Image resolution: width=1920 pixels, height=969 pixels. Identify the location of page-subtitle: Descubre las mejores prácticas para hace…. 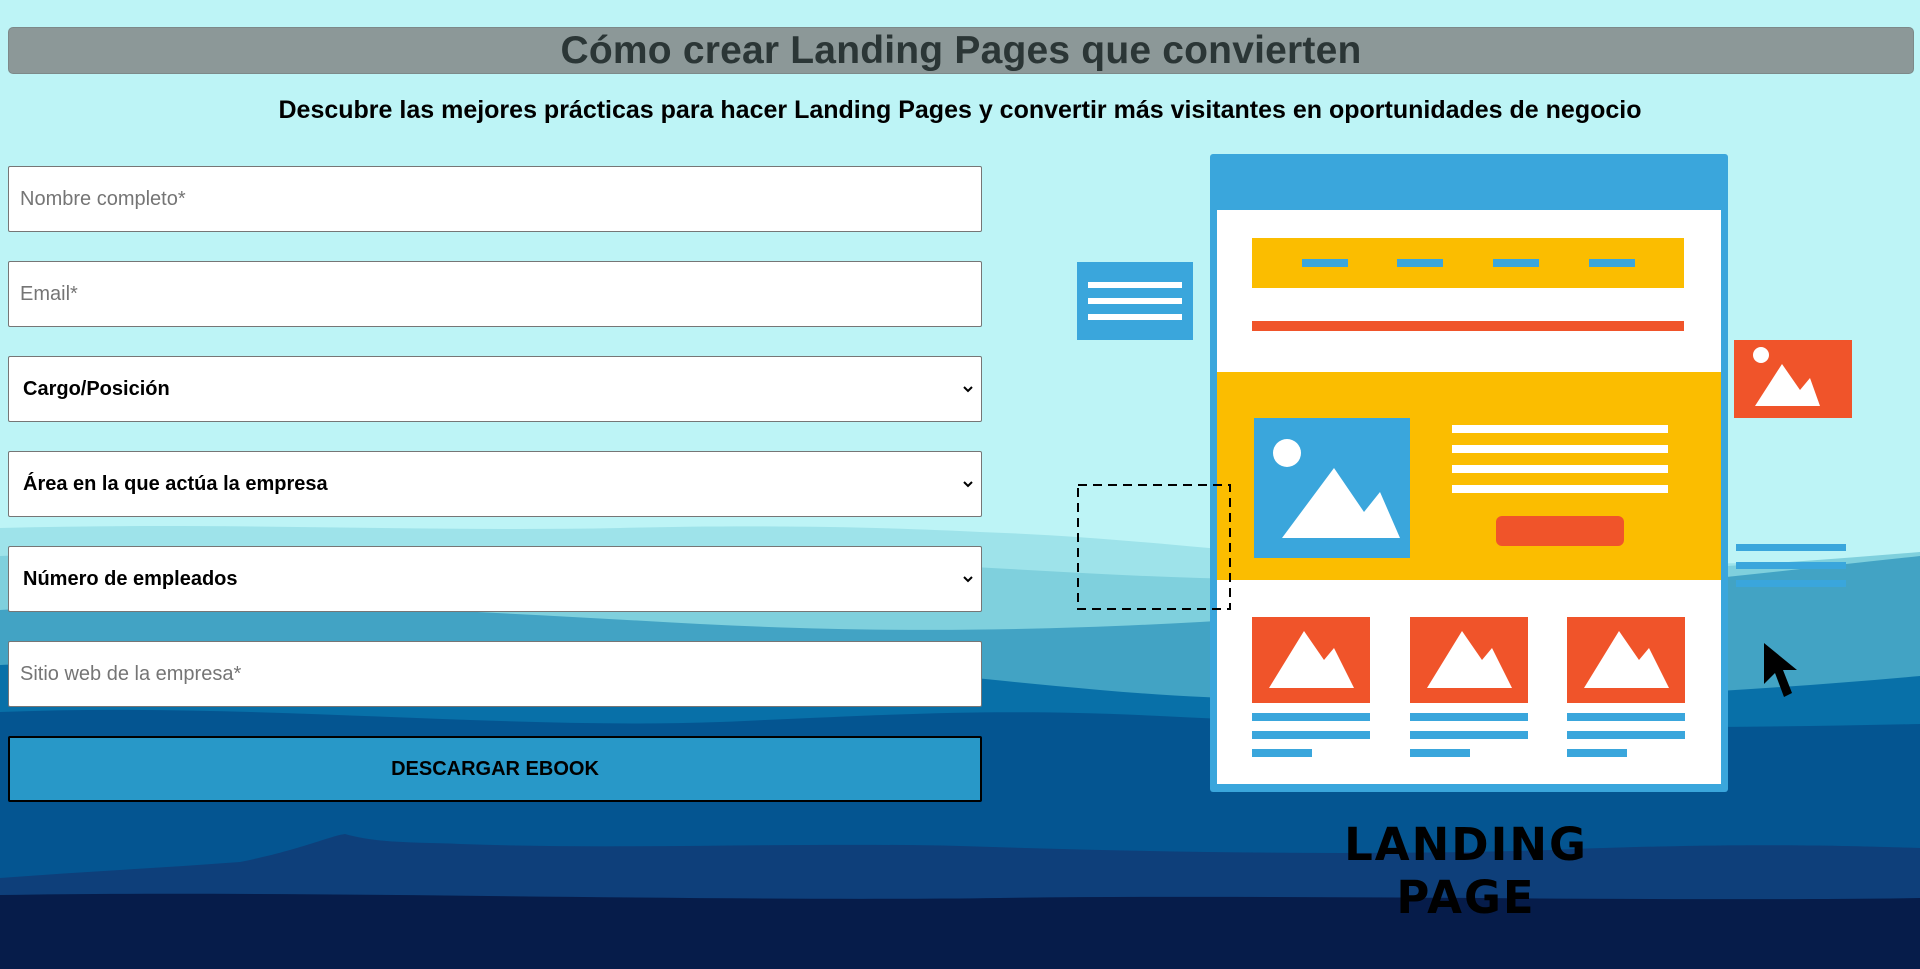
(960, 110).